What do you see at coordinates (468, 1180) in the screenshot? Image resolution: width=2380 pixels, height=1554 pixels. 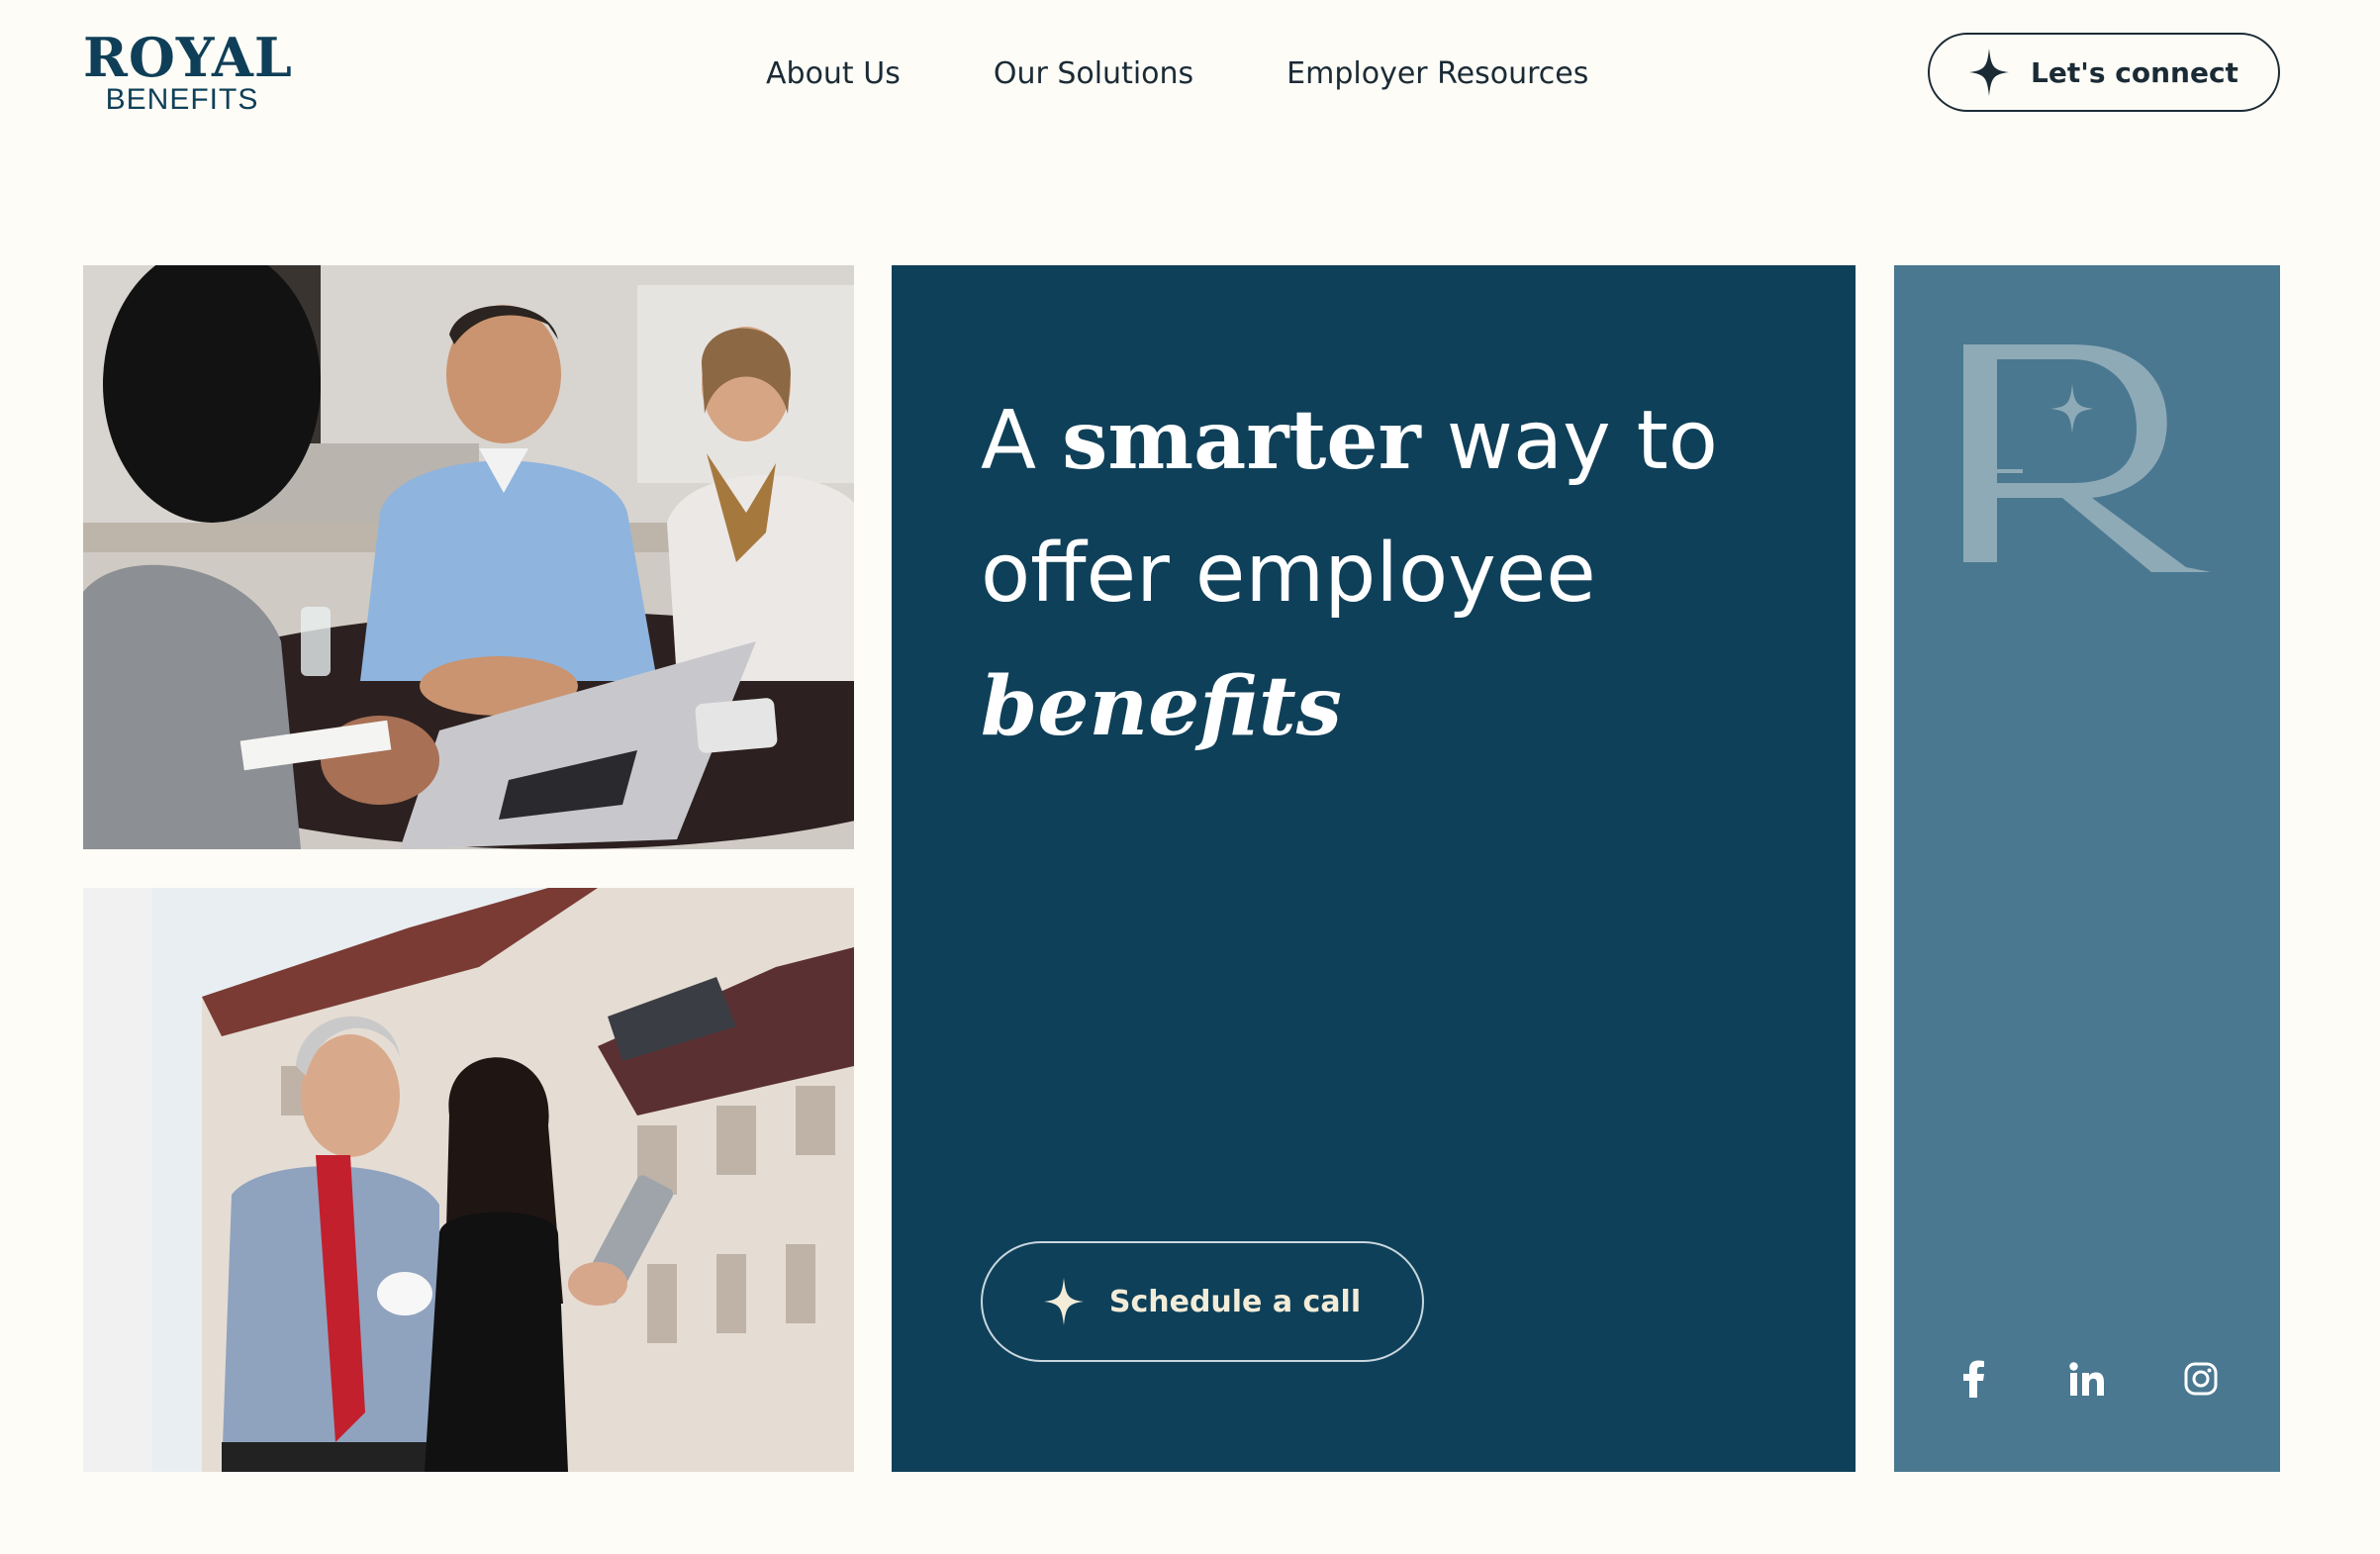 I see `balcony-conversation-photo` at bounding box center [468, 1180].